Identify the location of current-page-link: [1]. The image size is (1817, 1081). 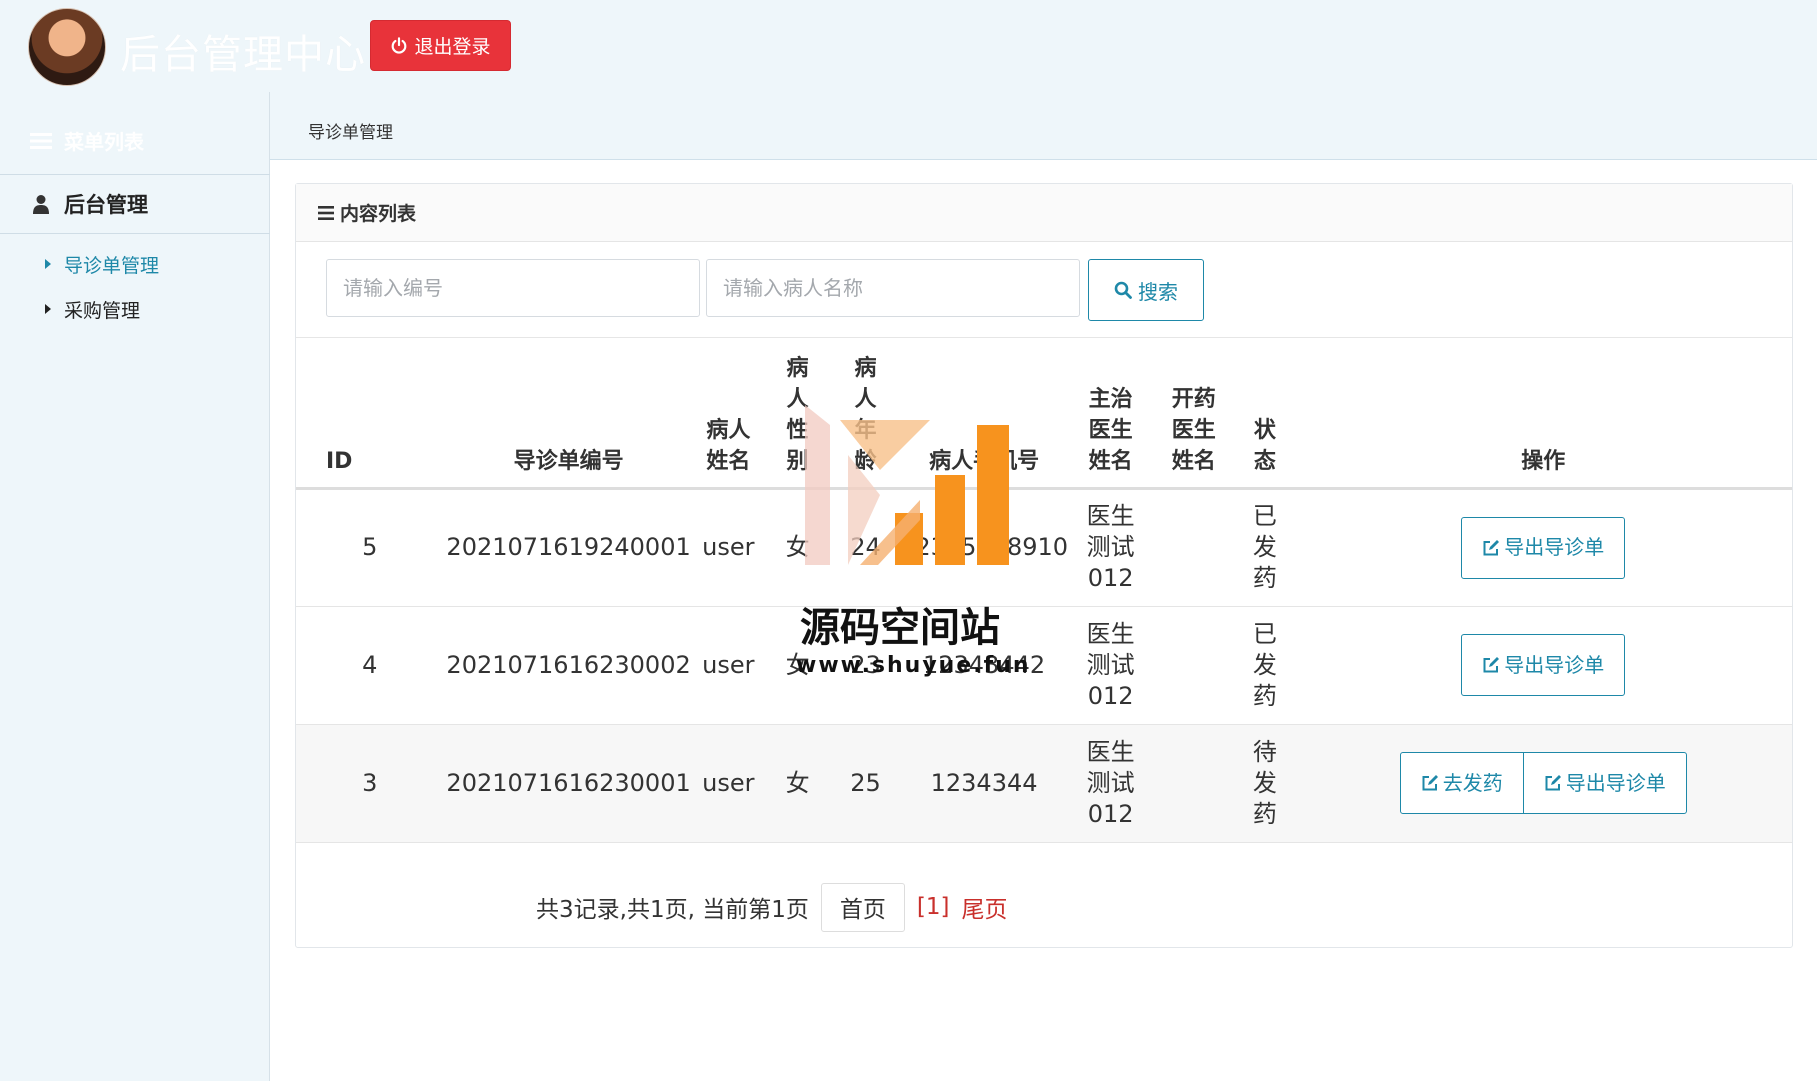
(933, 907).